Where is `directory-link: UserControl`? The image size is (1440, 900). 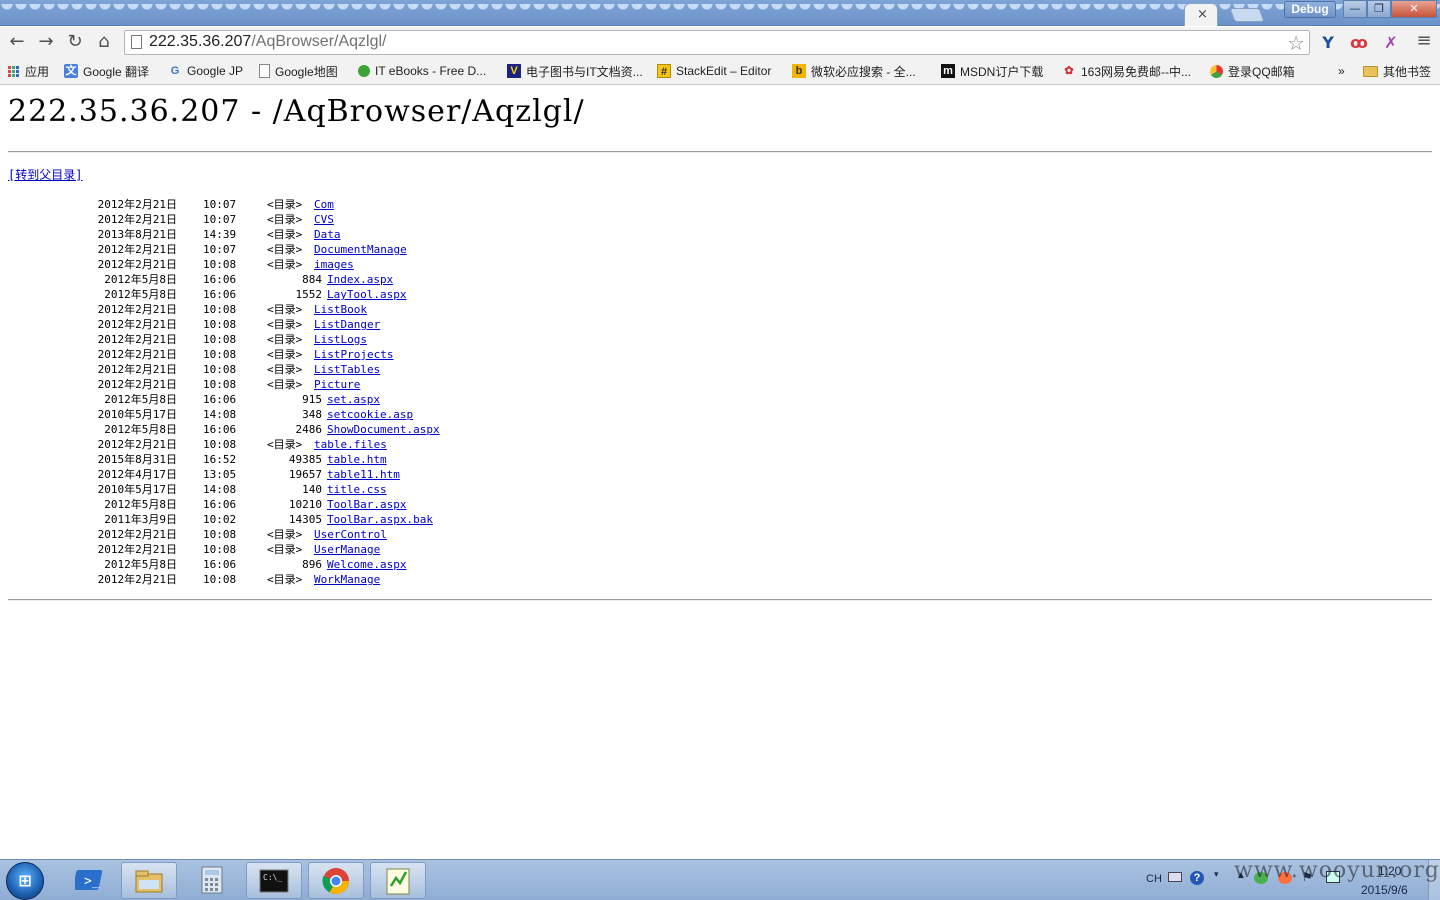
directory-link: UserControl is located at coordinates (350, 534).